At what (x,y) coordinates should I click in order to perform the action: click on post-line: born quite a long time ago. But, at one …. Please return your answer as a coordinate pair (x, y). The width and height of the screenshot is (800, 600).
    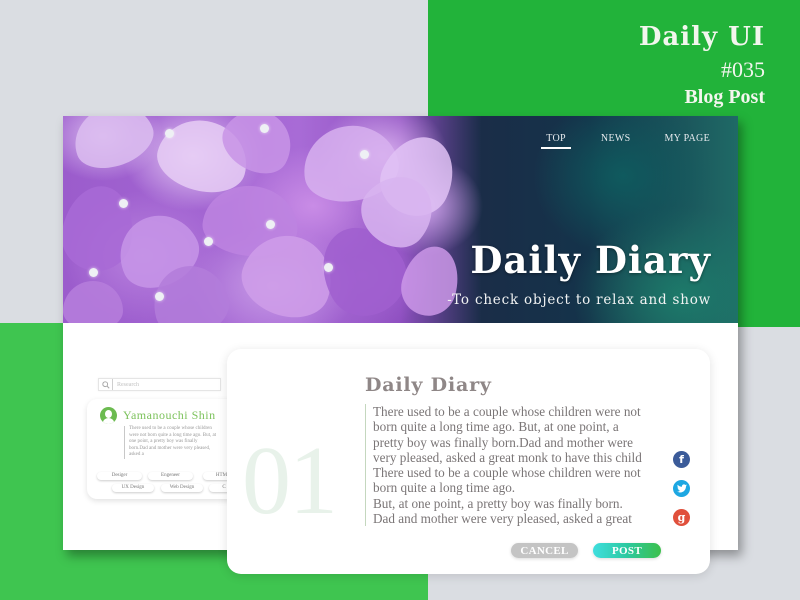
    Looking at the image, I should click on (496, 427).